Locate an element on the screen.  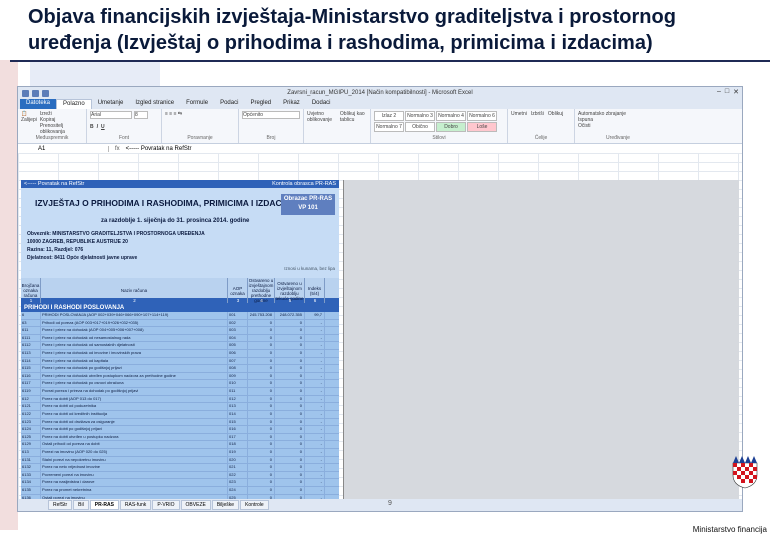
sheet-tab-bil: Bil is located at coordinates (81, 505).